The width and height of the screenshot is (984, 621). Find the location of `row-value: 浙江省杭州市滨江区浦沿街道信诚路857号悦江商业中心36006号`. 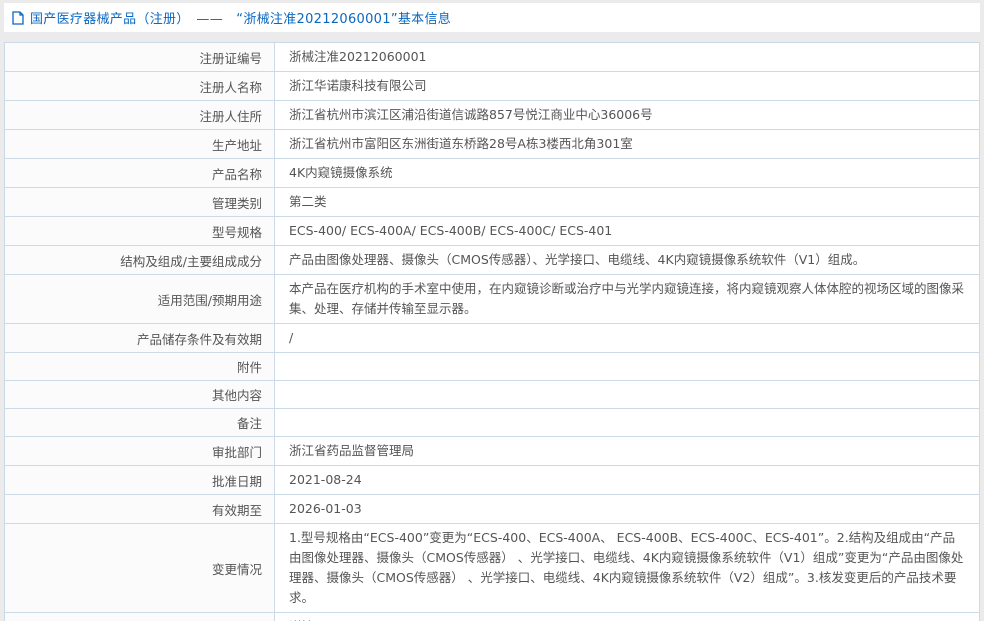

row-value: 浙江省杭州市滨江区浦沿街道信诚路857号悦江商业中心36006号 is located at coordinates (471, 114).